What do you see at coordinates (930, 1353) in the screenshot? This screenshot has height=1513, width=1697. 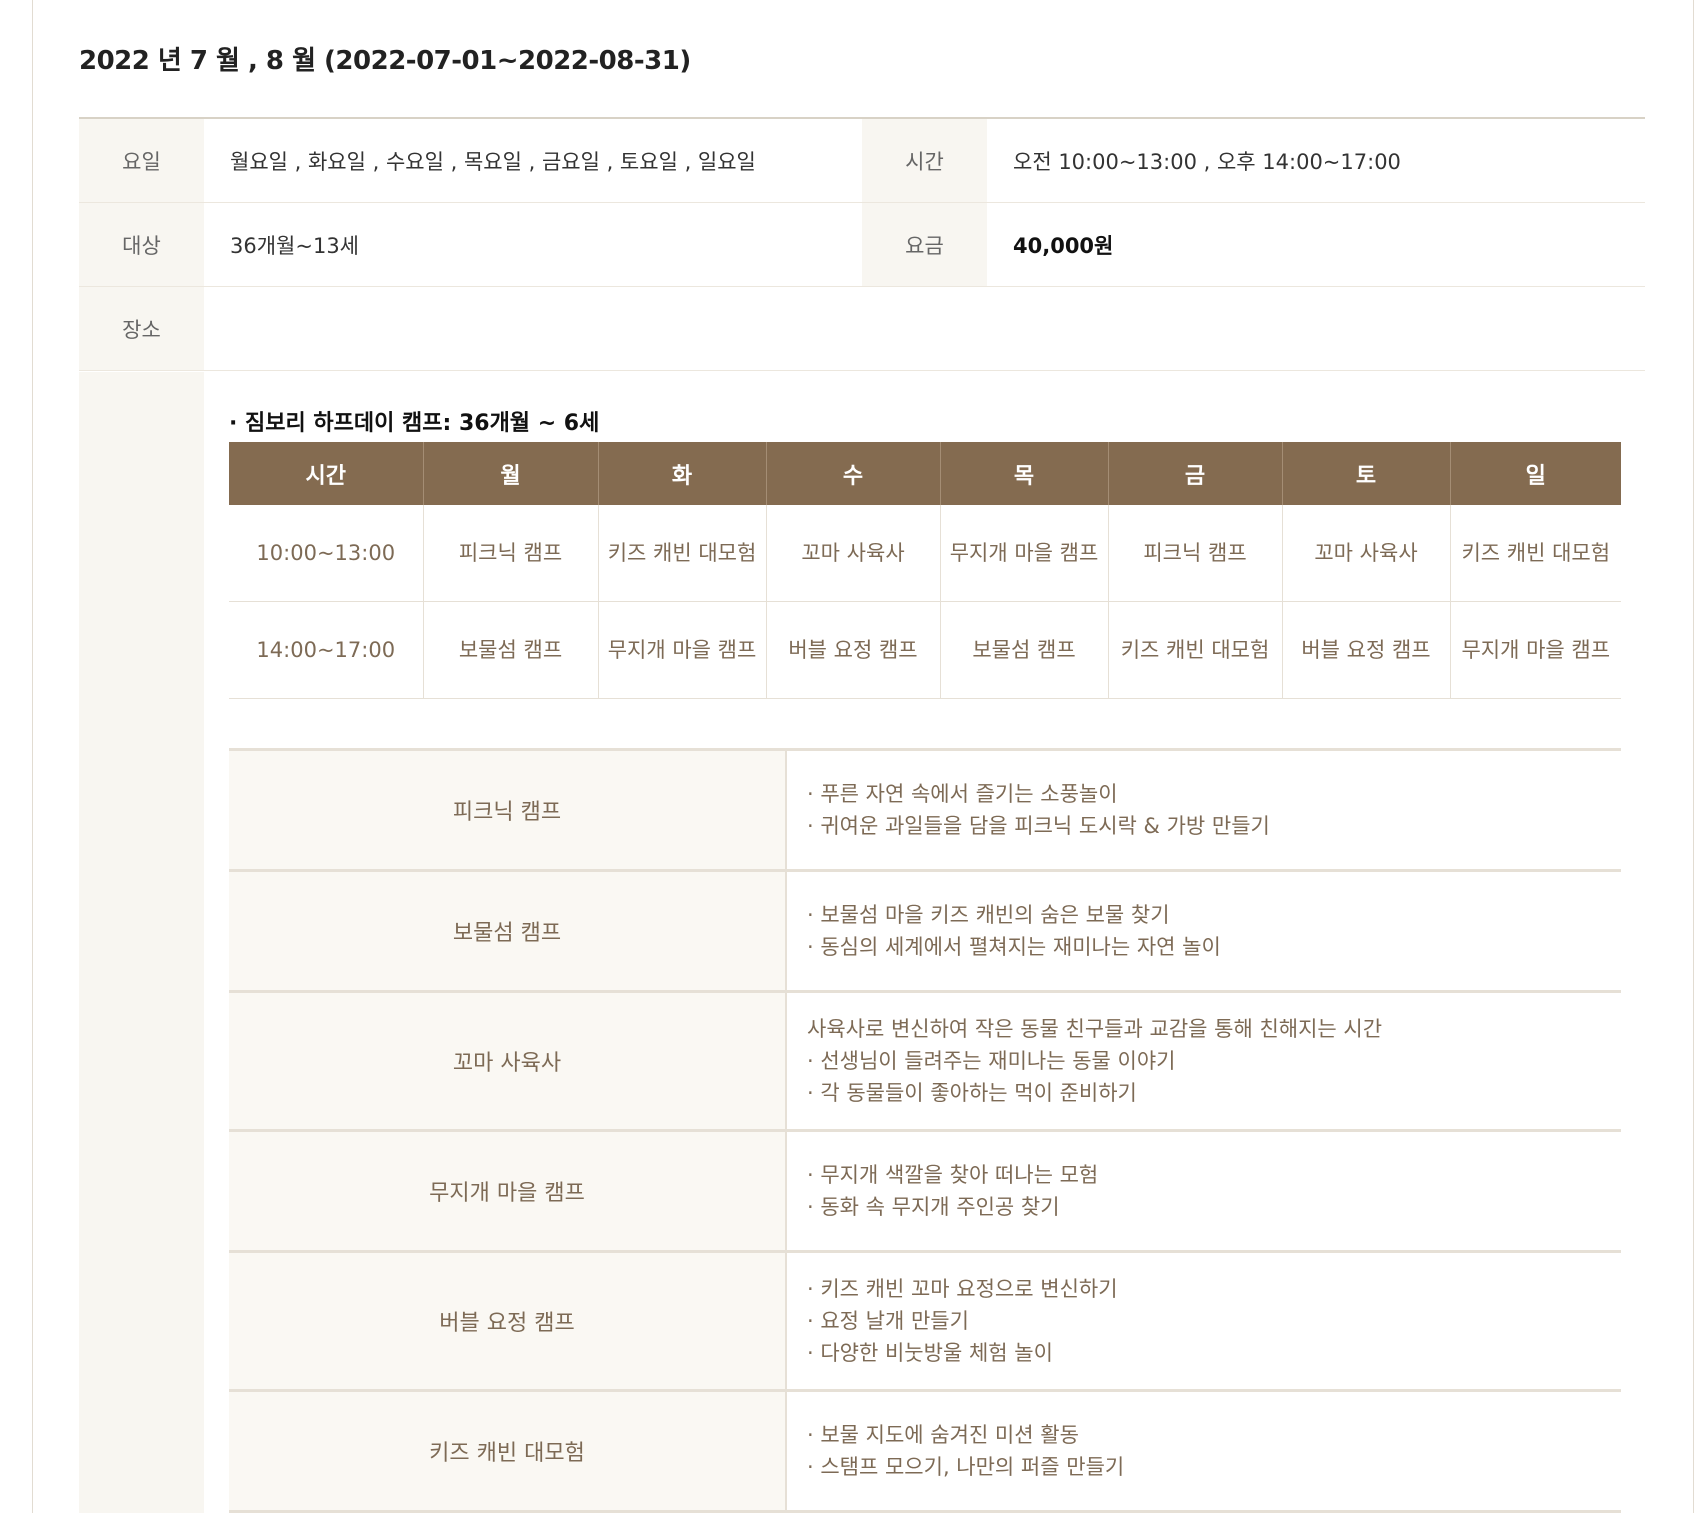 I see `program-line: · 다양한 비눗방울 체험 놀이` at bounding box center [930, 1353].